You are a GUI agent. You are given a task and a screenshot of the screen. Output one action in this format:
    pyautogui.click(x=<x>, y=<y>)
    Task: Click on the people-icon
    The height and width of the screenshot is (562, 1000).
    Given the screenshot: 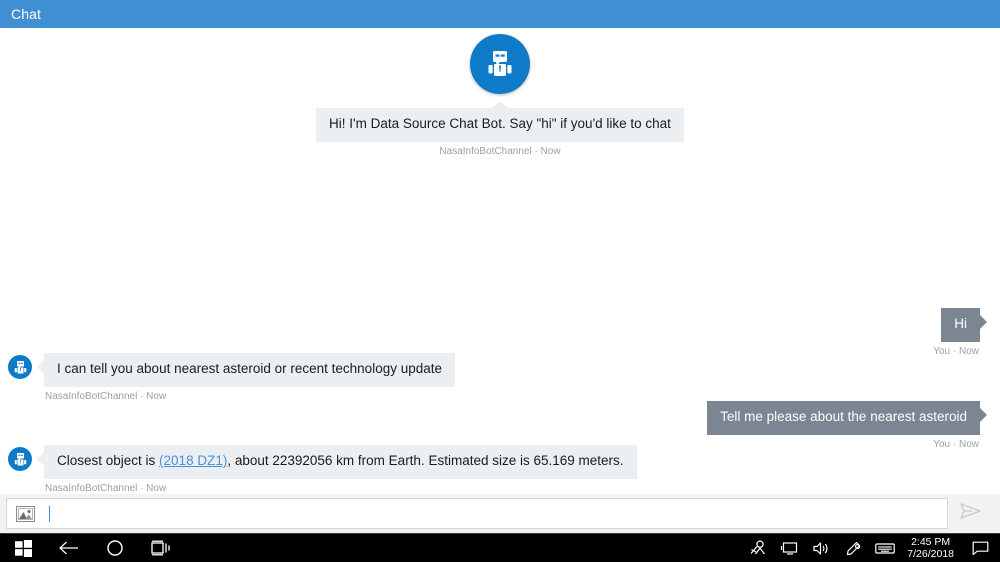 What is the action you would take?
    pyautogui.click(x=757, y=548)
    